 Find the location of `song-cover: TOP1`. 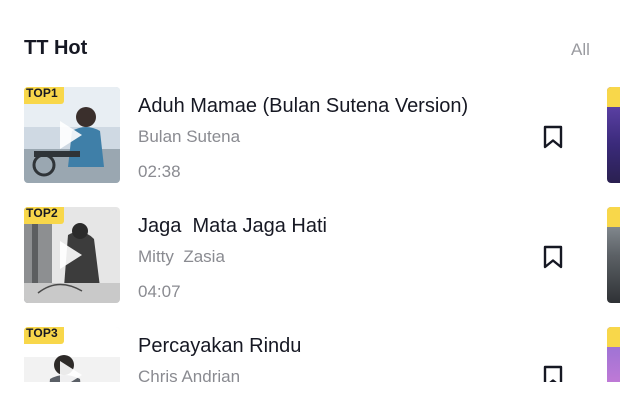

song-cover: TOP1 is located at coordinates (72, 135).